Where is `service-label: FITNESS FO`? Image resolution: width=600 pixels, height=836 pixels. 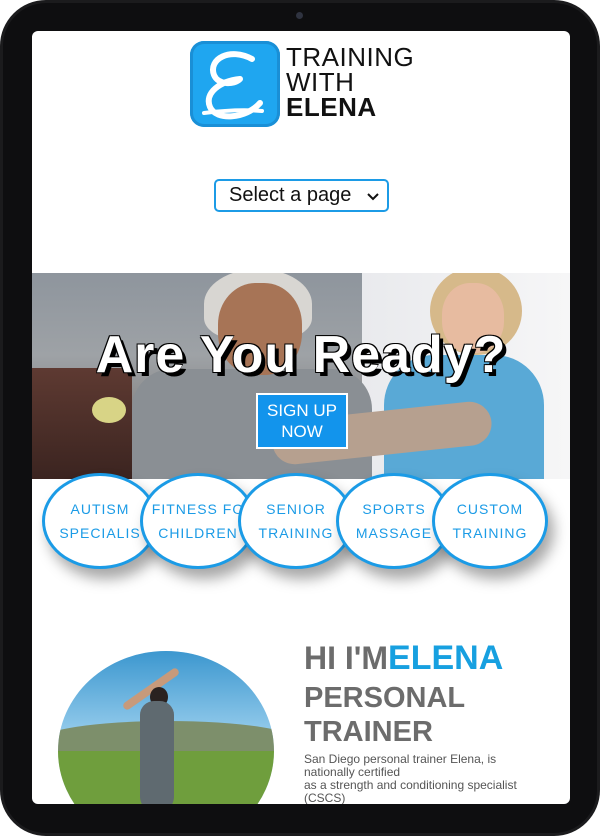 service-label: FITNESS FO is located at coordinates (198, 509).